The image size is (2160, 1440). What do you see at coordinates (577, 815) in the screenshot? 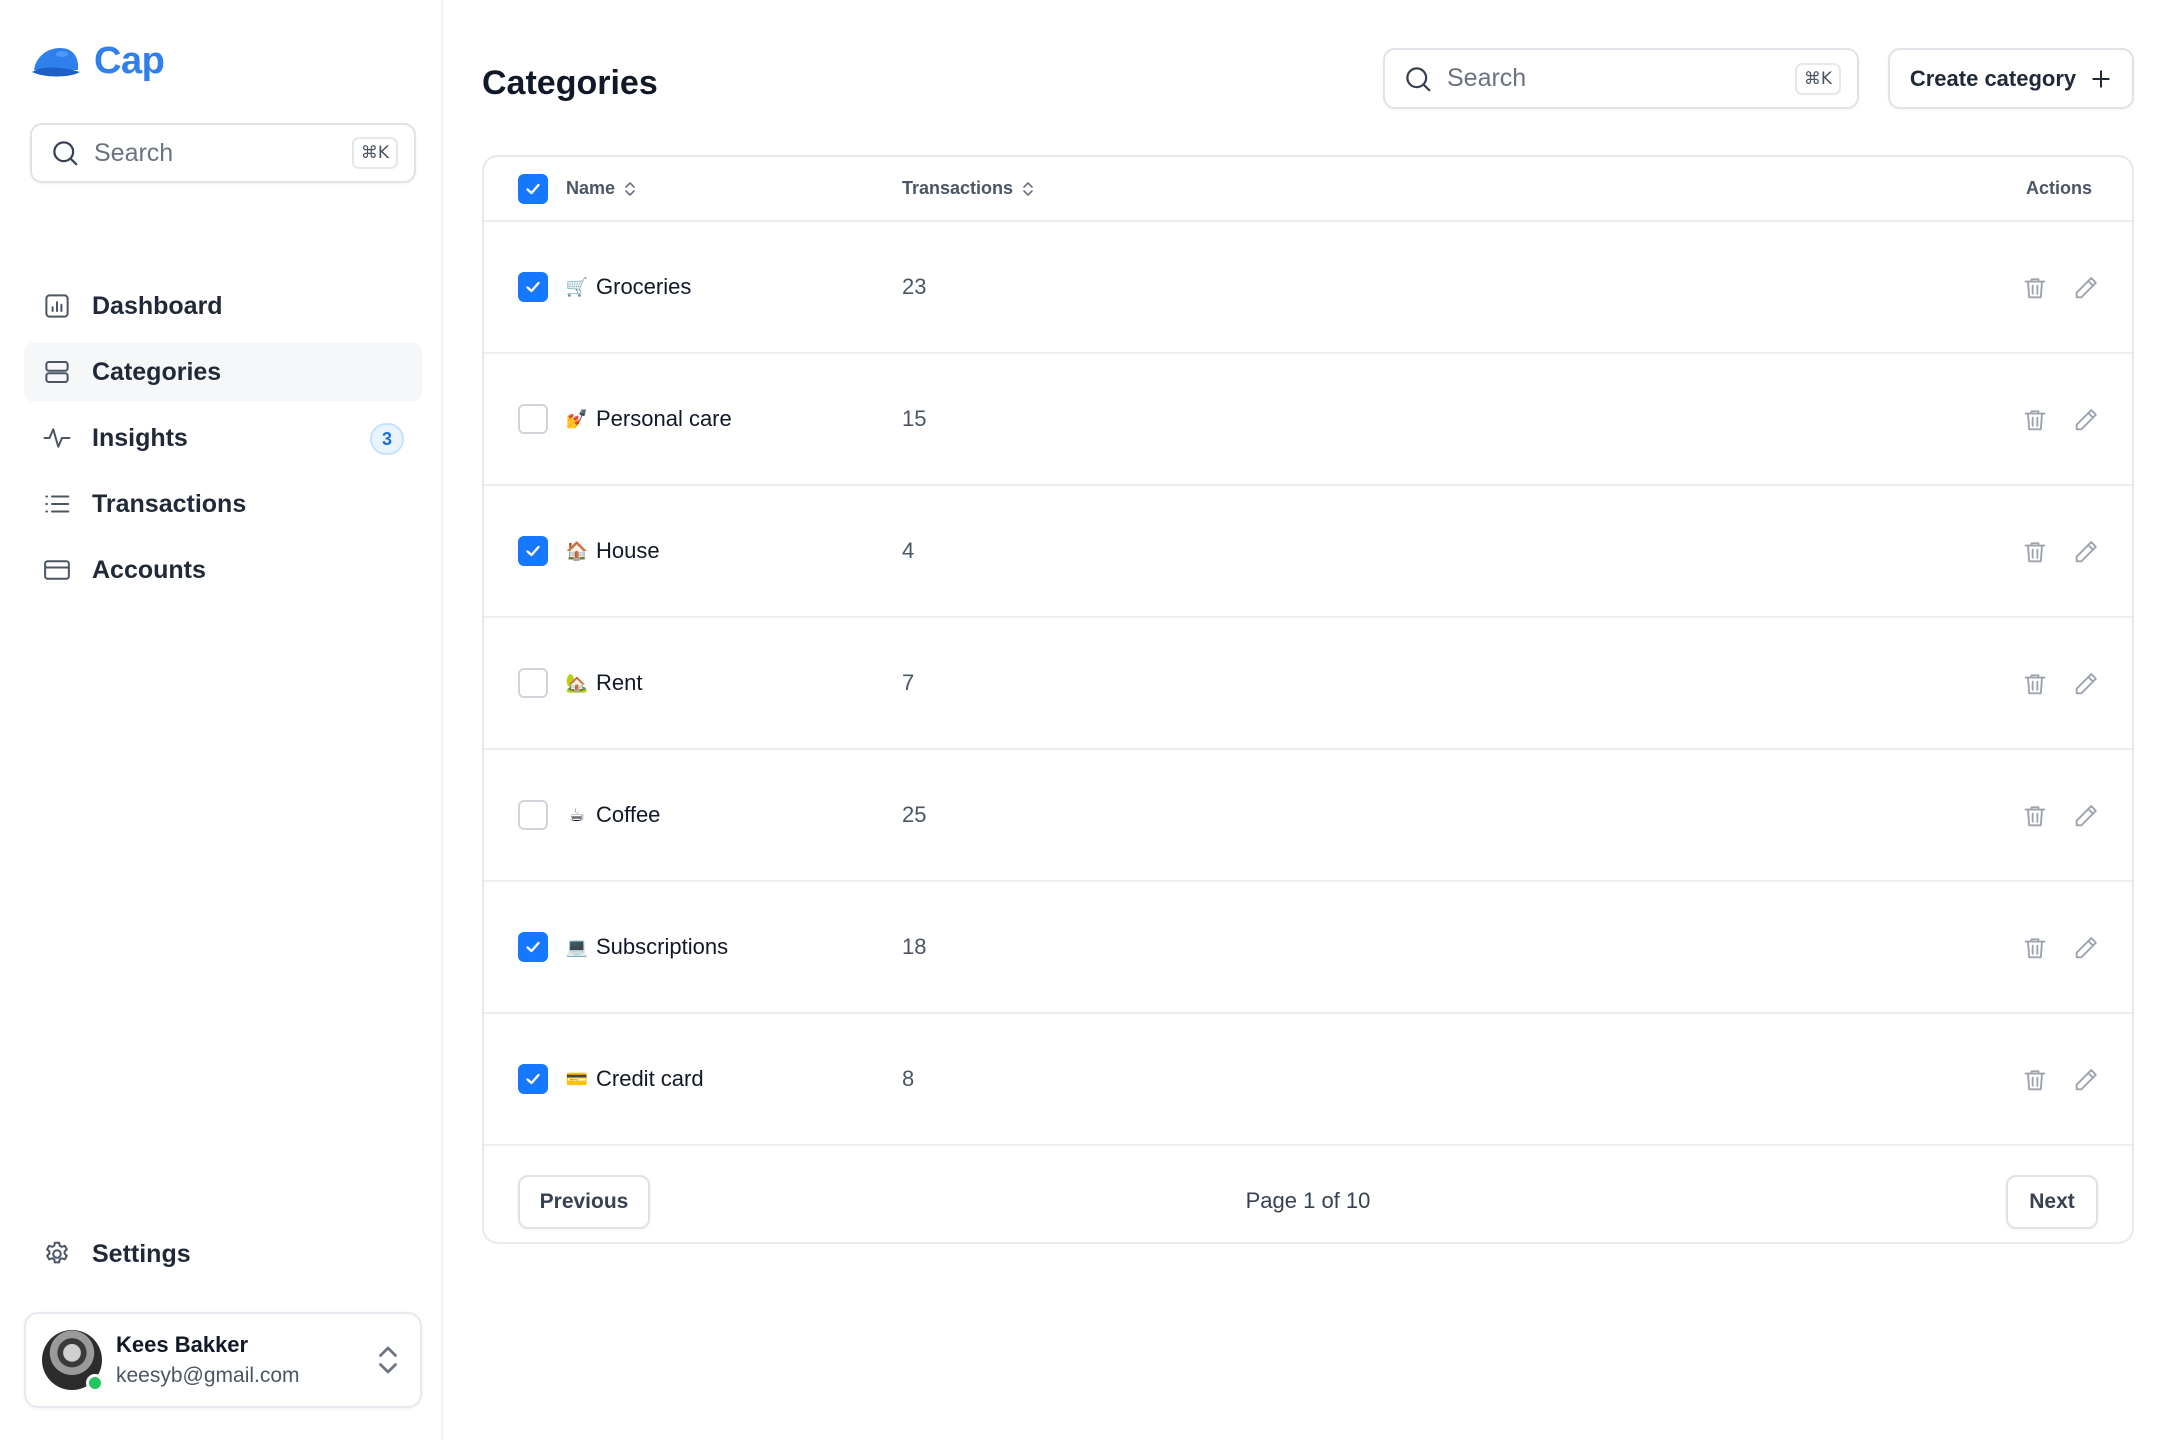
I see `category-emoji-icon: ☕` at bounding box center [577, 815].